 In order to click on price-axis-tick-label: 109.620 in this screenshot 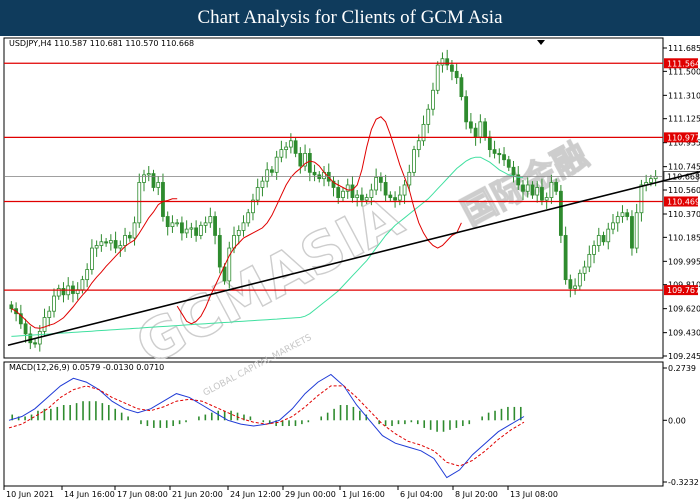, I will do `click(684, 309)`.